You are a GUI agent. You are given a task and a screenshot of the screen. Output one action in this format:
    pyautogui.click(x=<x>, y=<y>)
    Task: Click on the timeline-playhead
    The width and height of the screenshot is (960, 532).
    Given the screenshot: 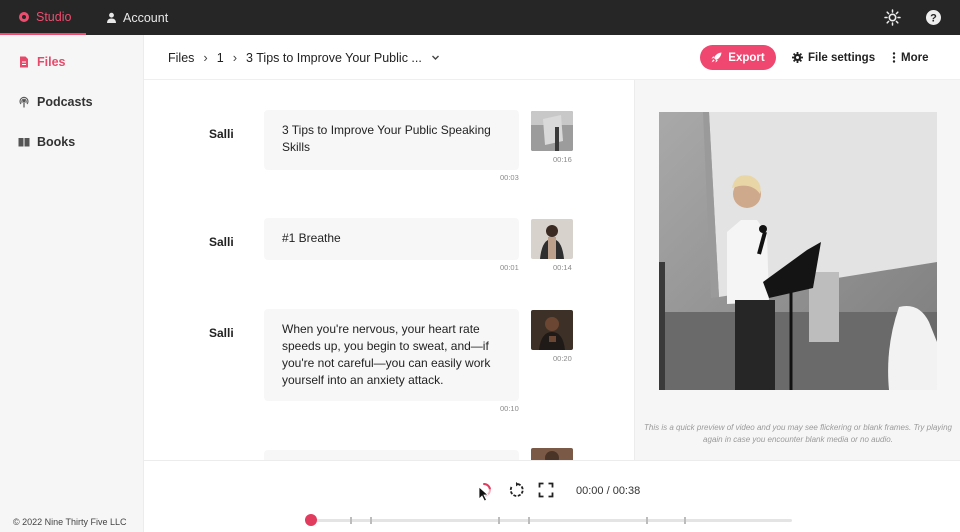 What is the action you would take?
    pyautogui.click(x=311, y=520)
    